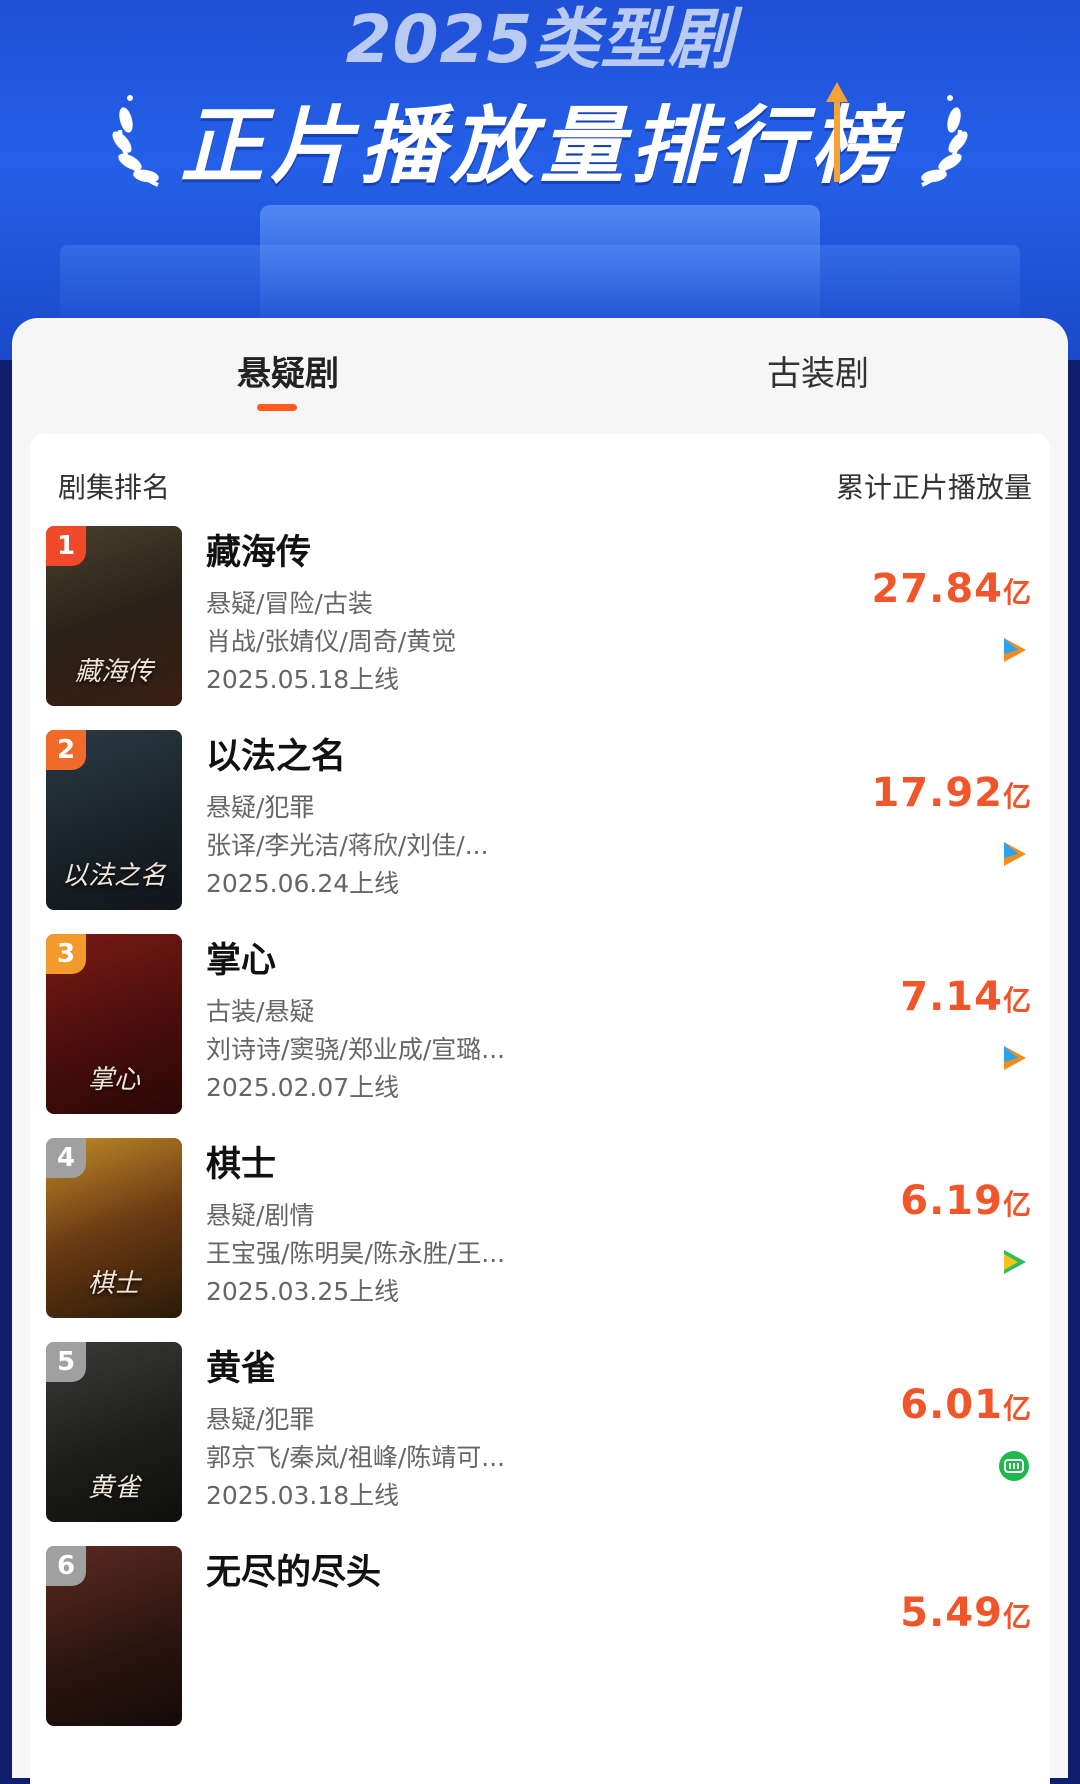 The image size is (1080, 1784). Describe the element at coordinates (294, 1573) in the screenshot. I see `drama-title: 无尽的尽头` at that location.